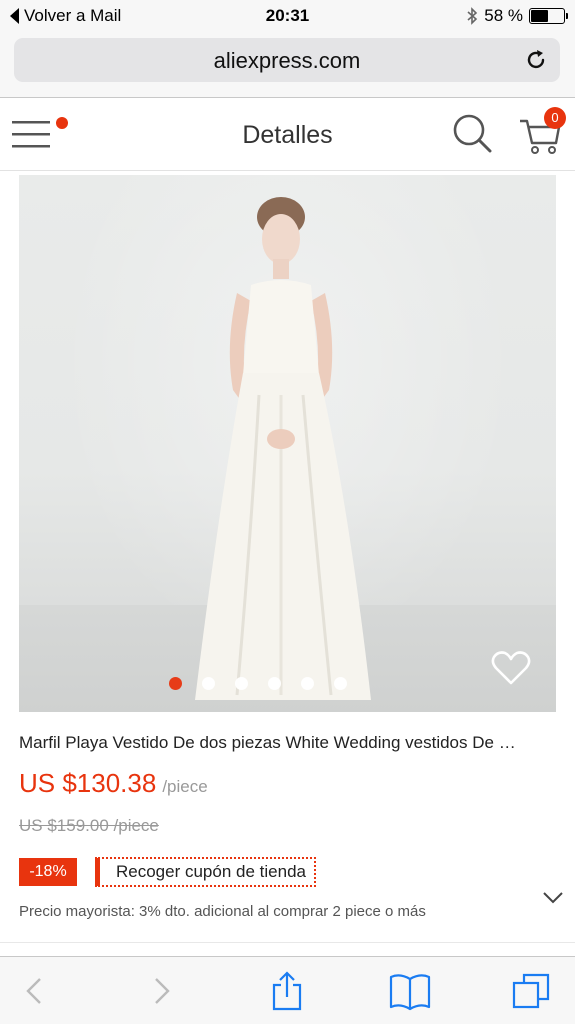 The width and height of the screenshot is (575, 1024). I want to click on price-unit: /piece, so click(185, 786).